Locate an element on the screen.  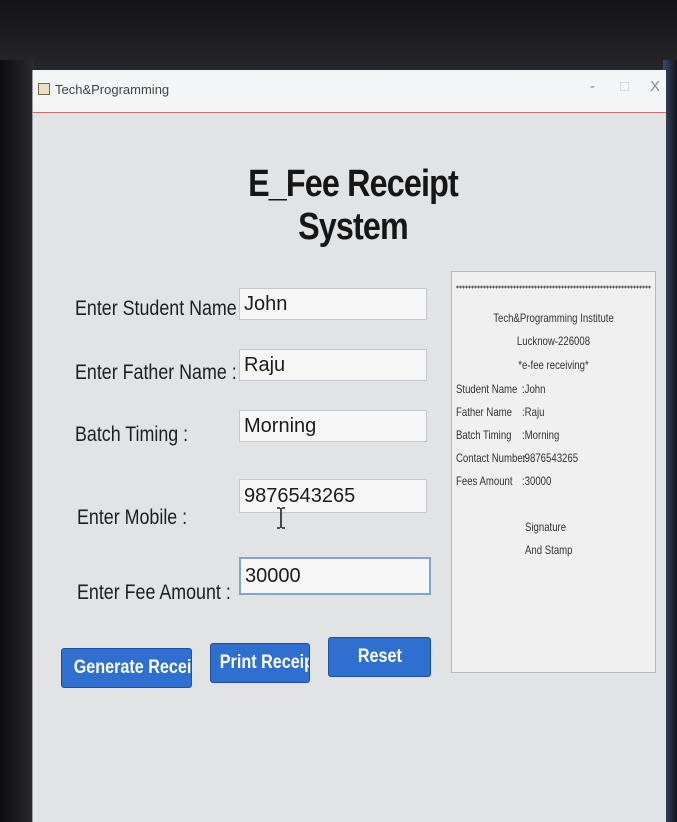
receipt-row-key: Contact Number is located at coordinates (491, 458).